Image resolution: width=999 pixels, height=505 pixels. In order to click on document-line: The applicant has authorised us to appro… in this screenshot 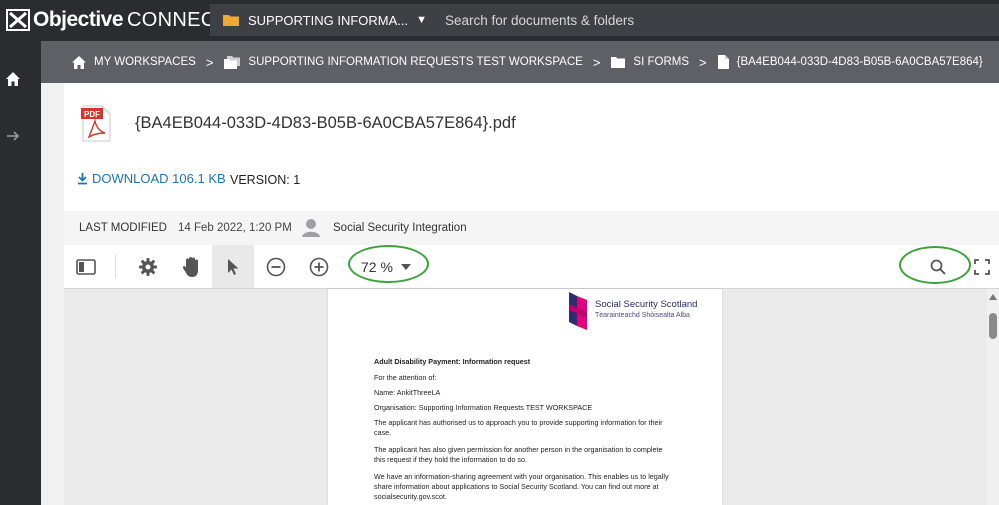, I will do `click(518, 422)`.